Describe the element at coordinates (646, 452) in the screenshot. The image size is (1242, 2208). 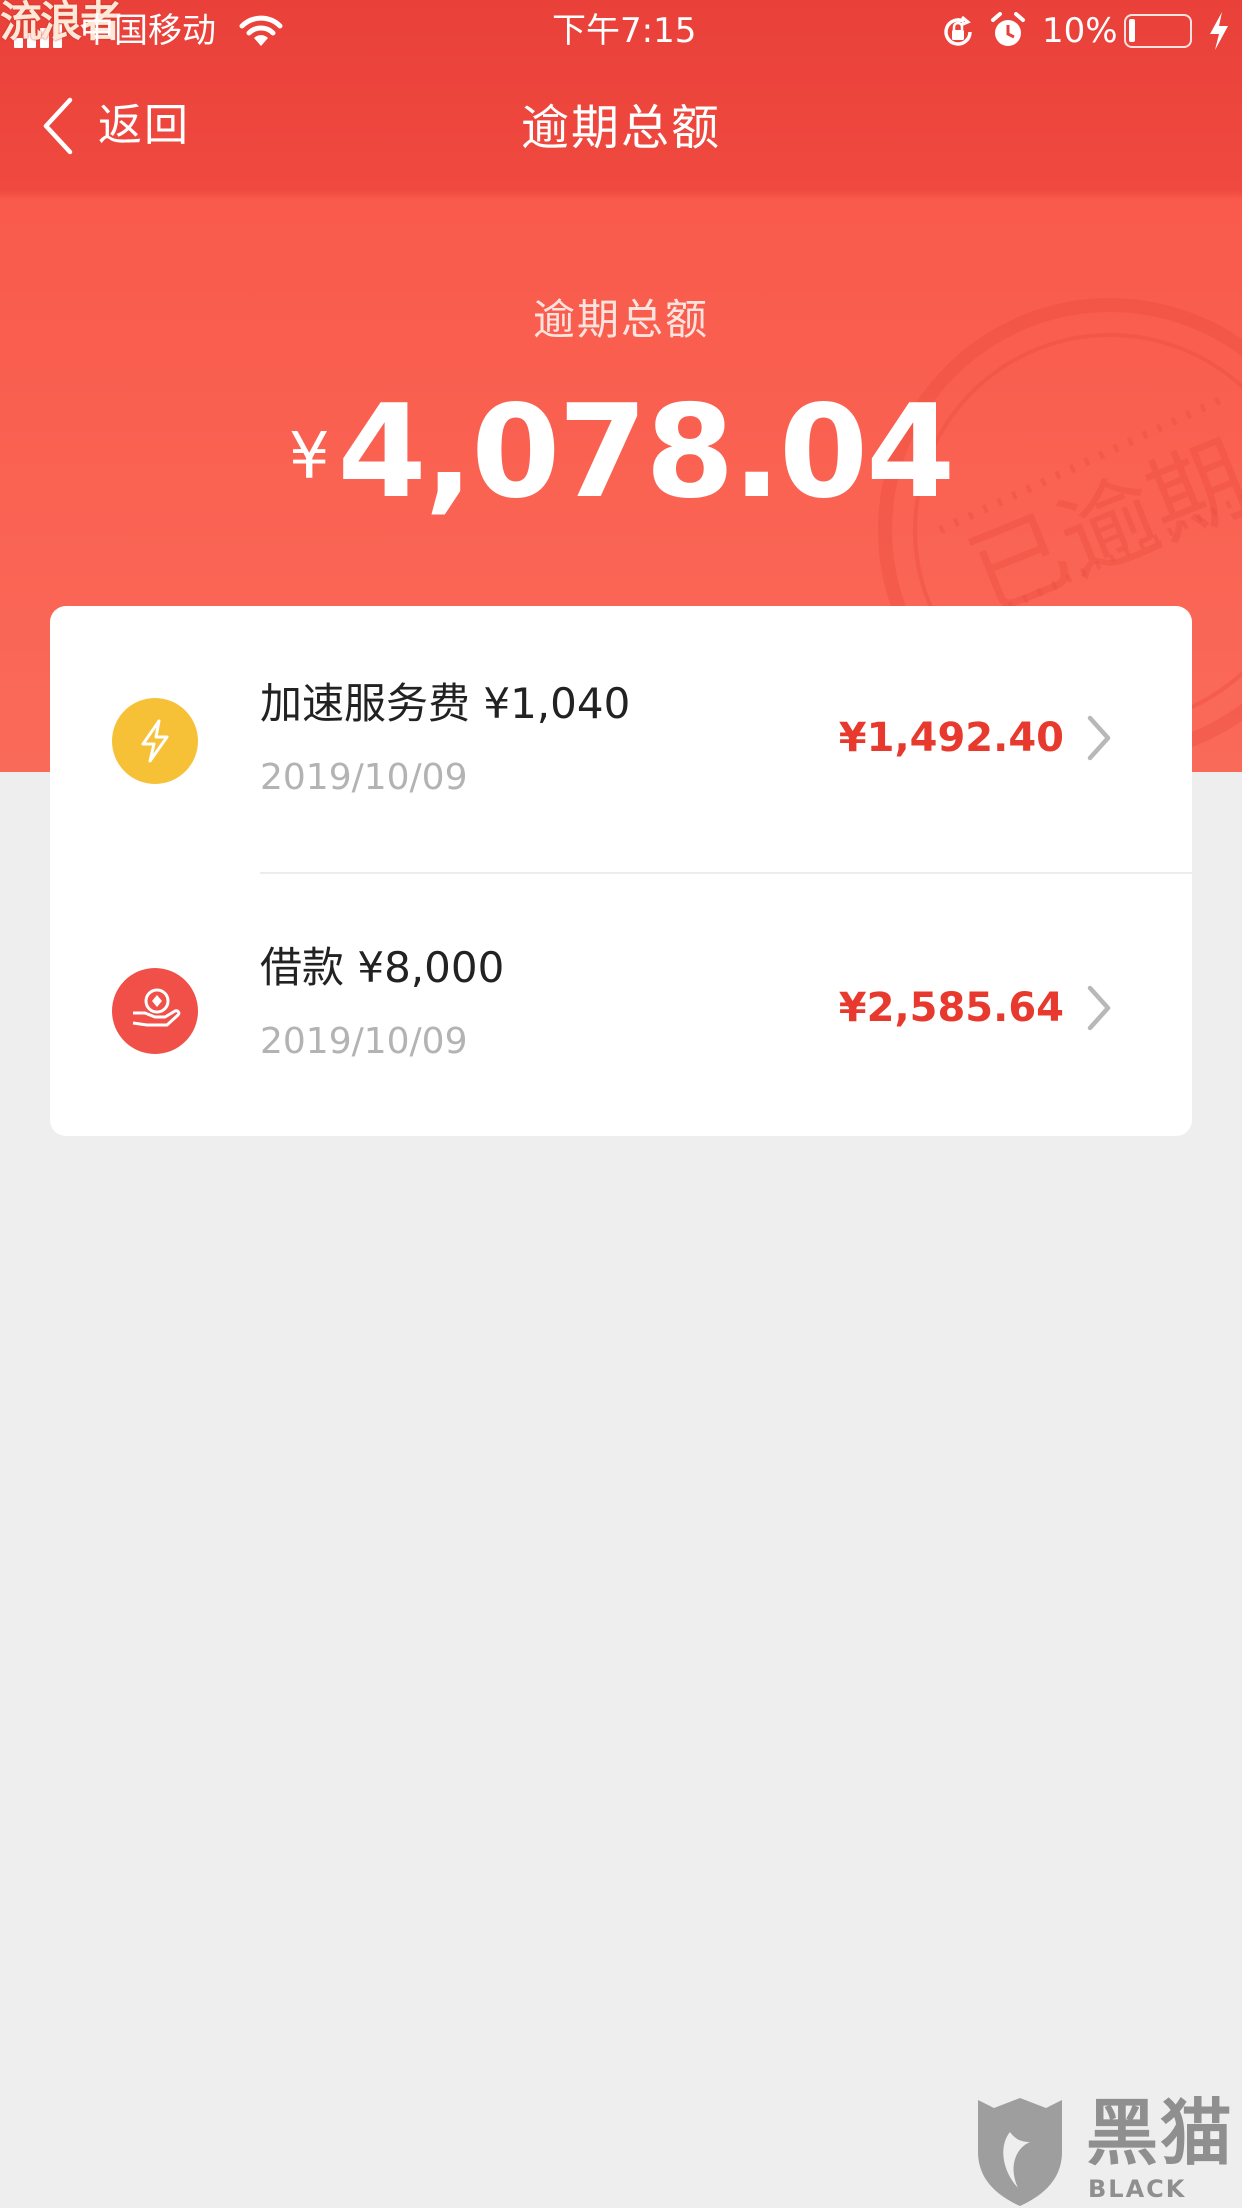
I see `amount-value: 4,078.04` at that location.